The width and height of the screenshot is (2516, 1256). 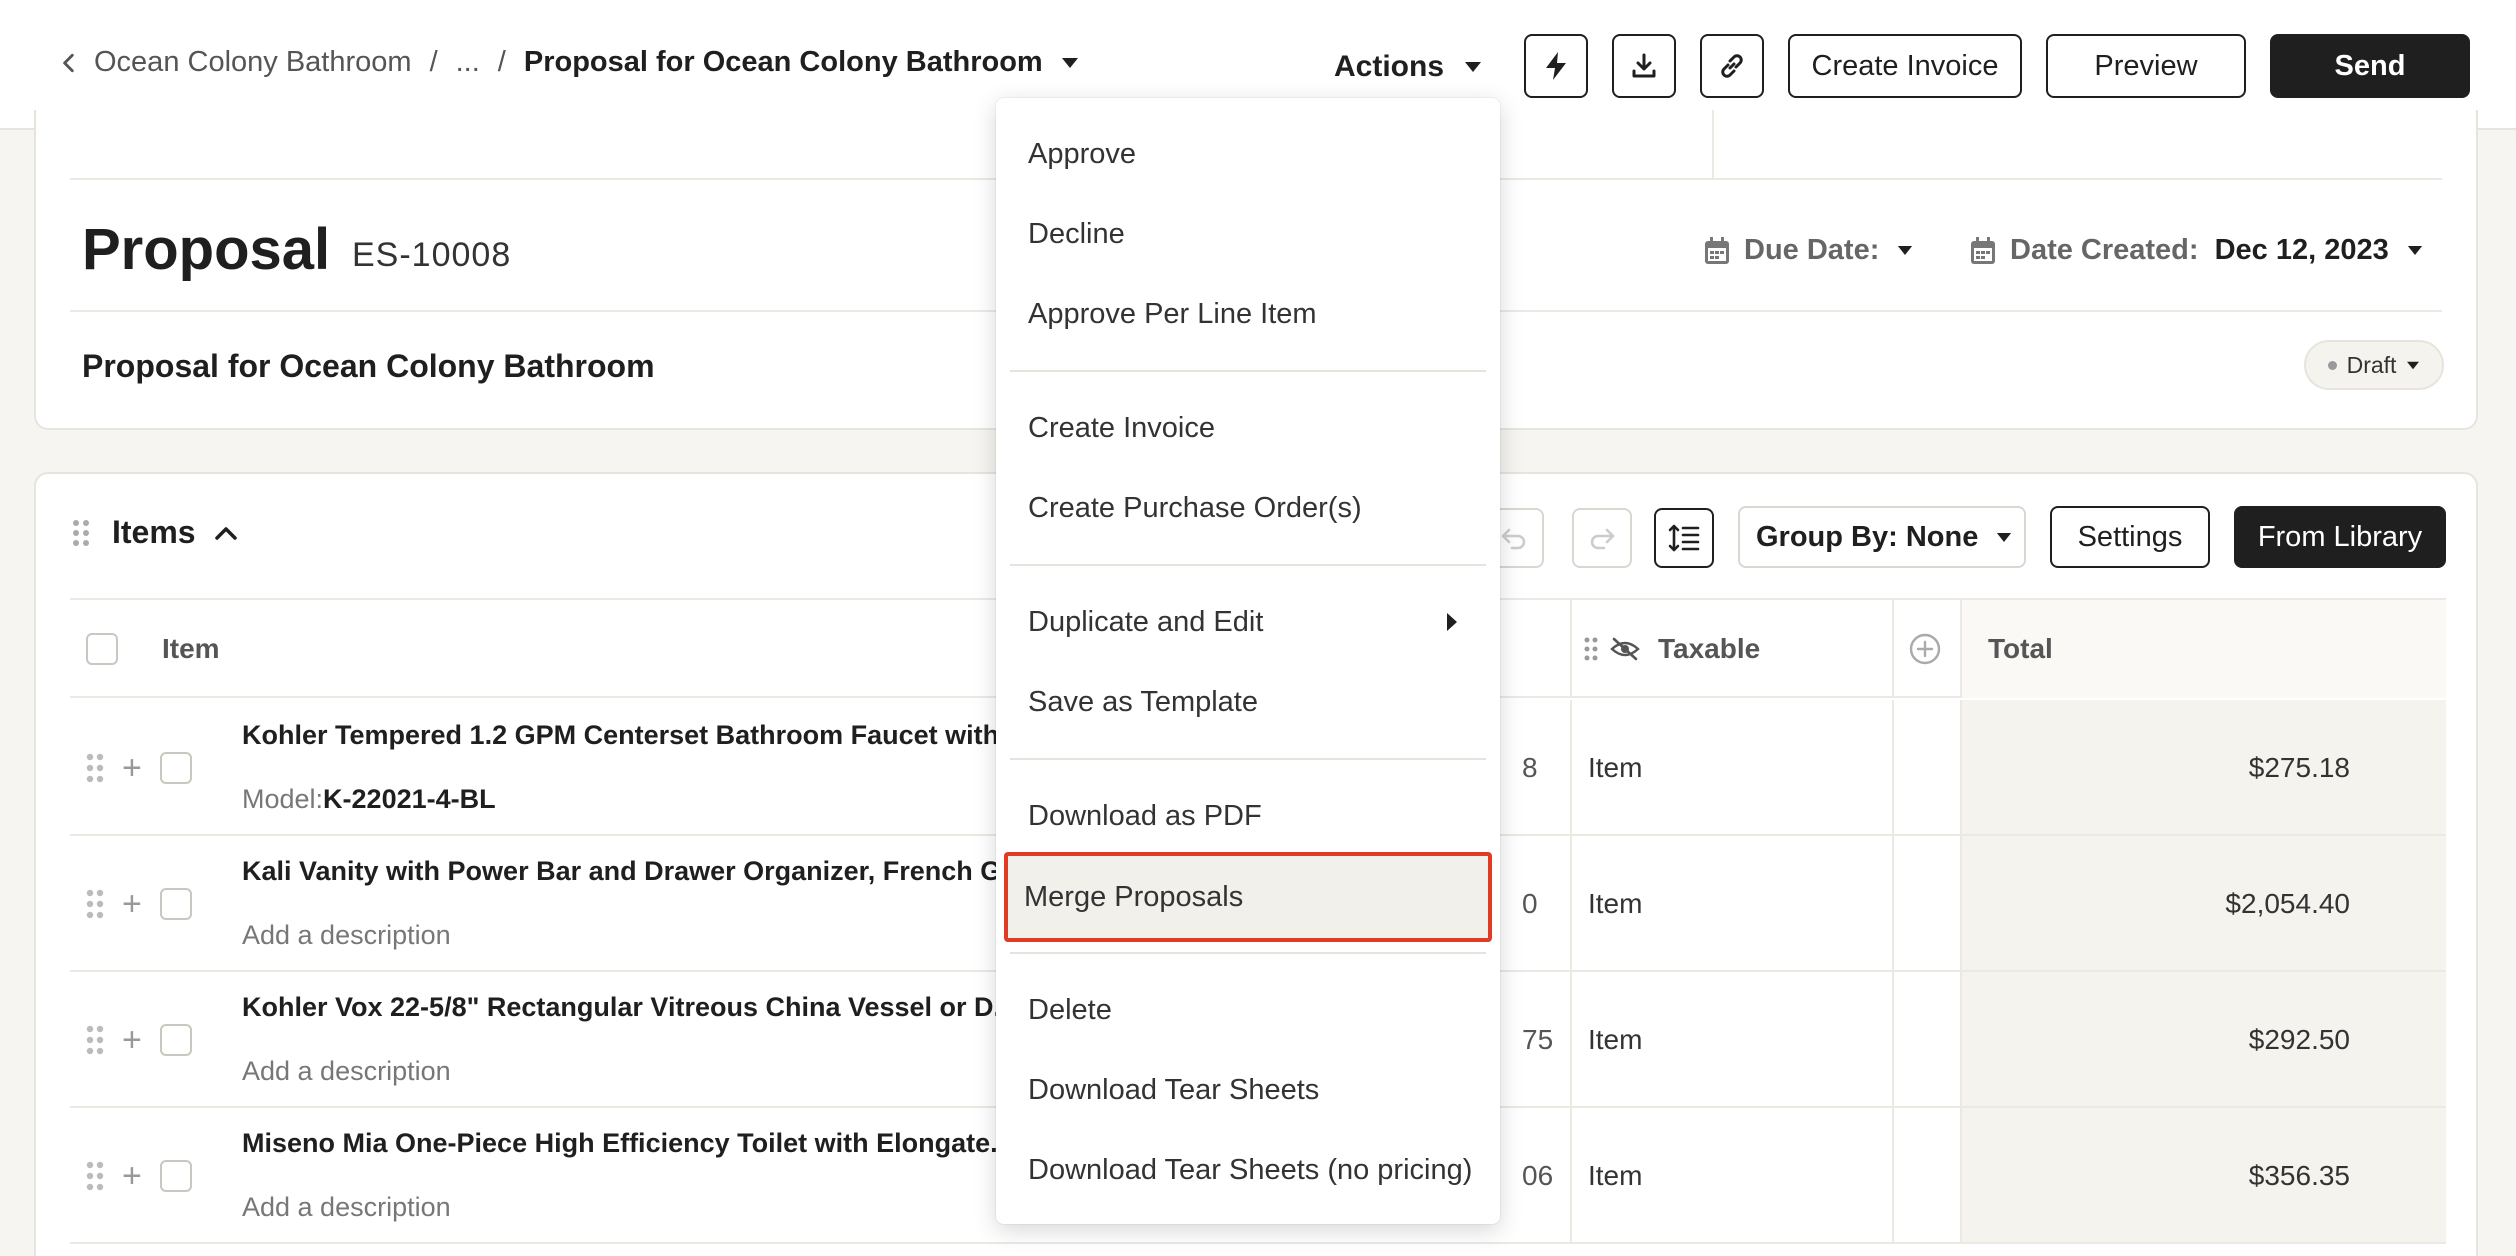 I want to click on line-spacing-button, so click(x=1684, y=538).